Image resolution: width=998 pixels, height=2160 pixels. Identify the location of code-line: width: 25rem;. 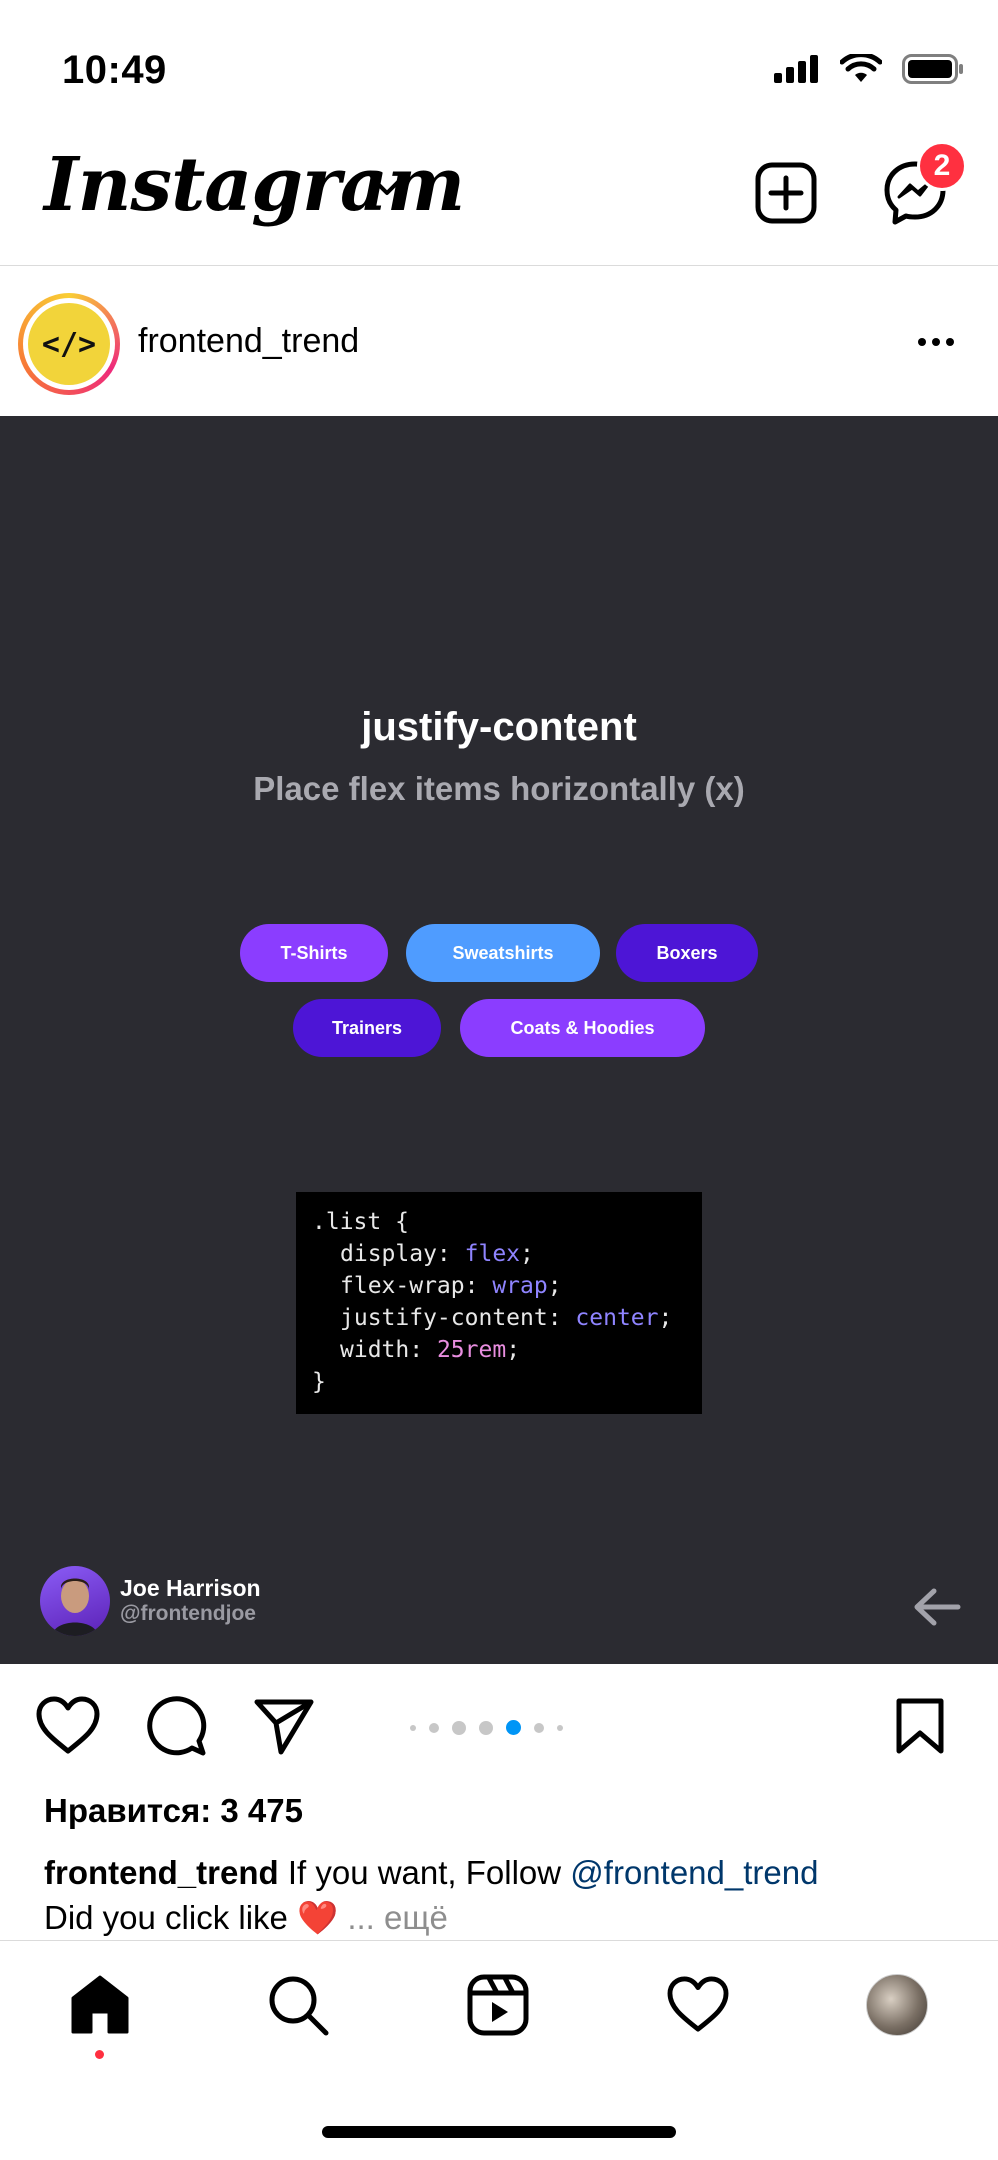
(430, 1350).